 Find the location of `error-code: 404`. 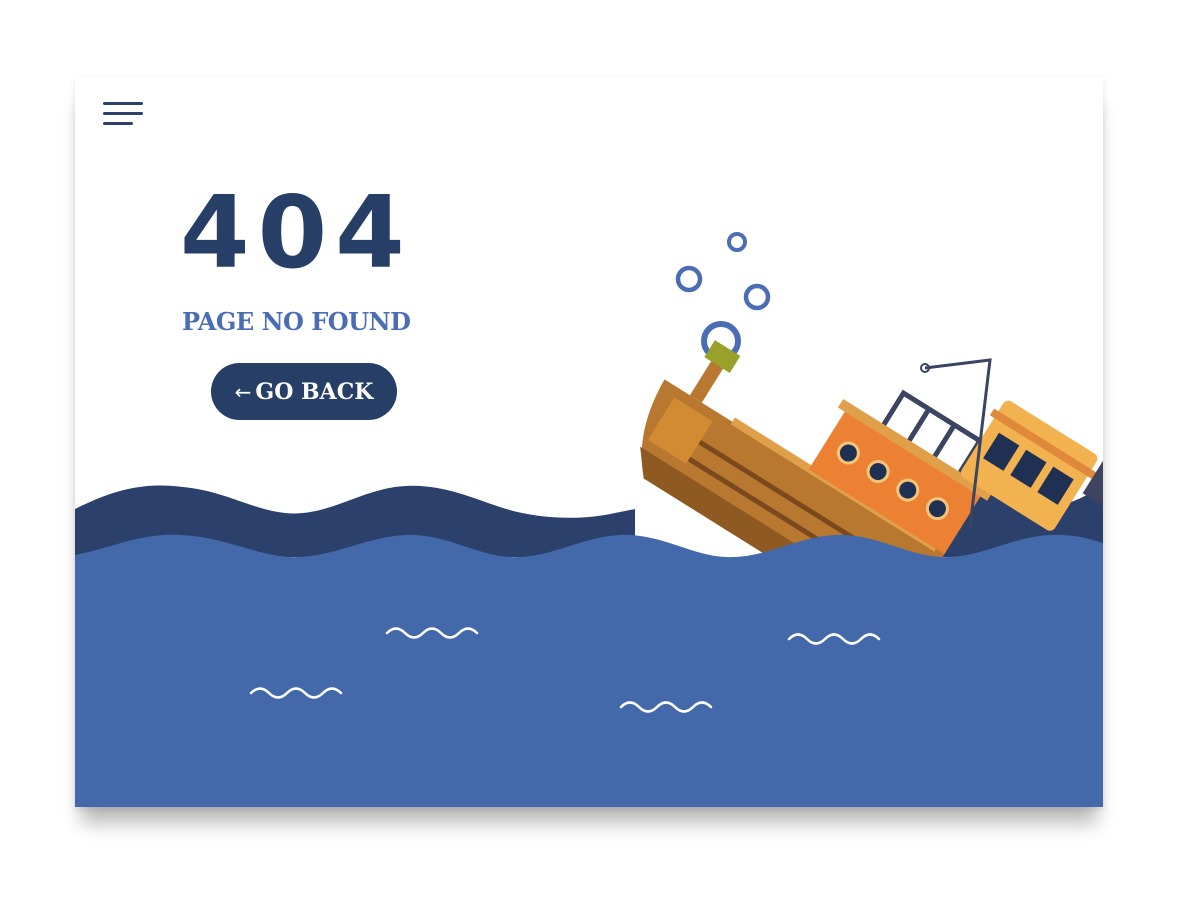

error-code: 404 is located at coordinates (296, 232).